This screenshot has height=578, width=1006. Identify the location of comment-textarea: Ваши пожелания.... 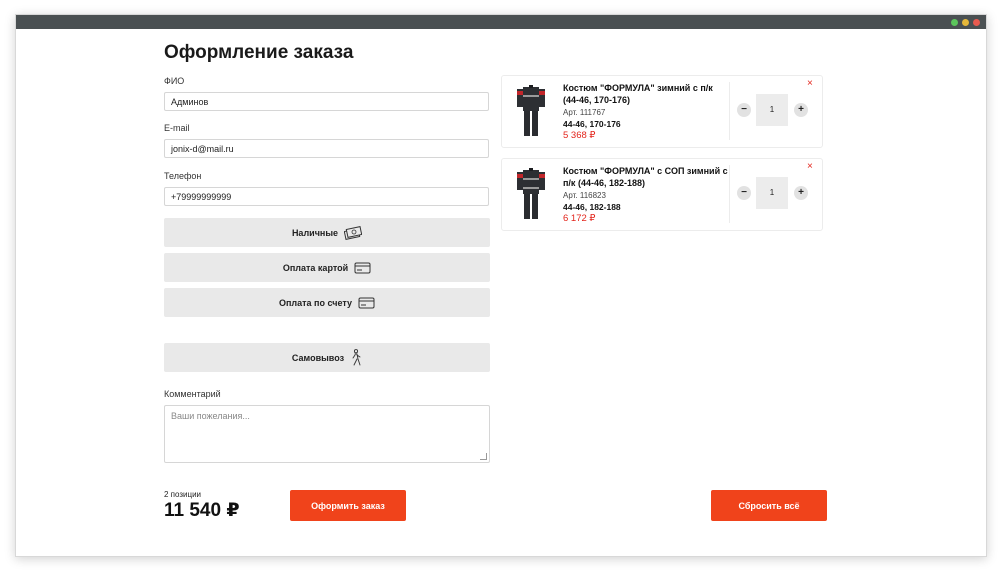
(327, 434).